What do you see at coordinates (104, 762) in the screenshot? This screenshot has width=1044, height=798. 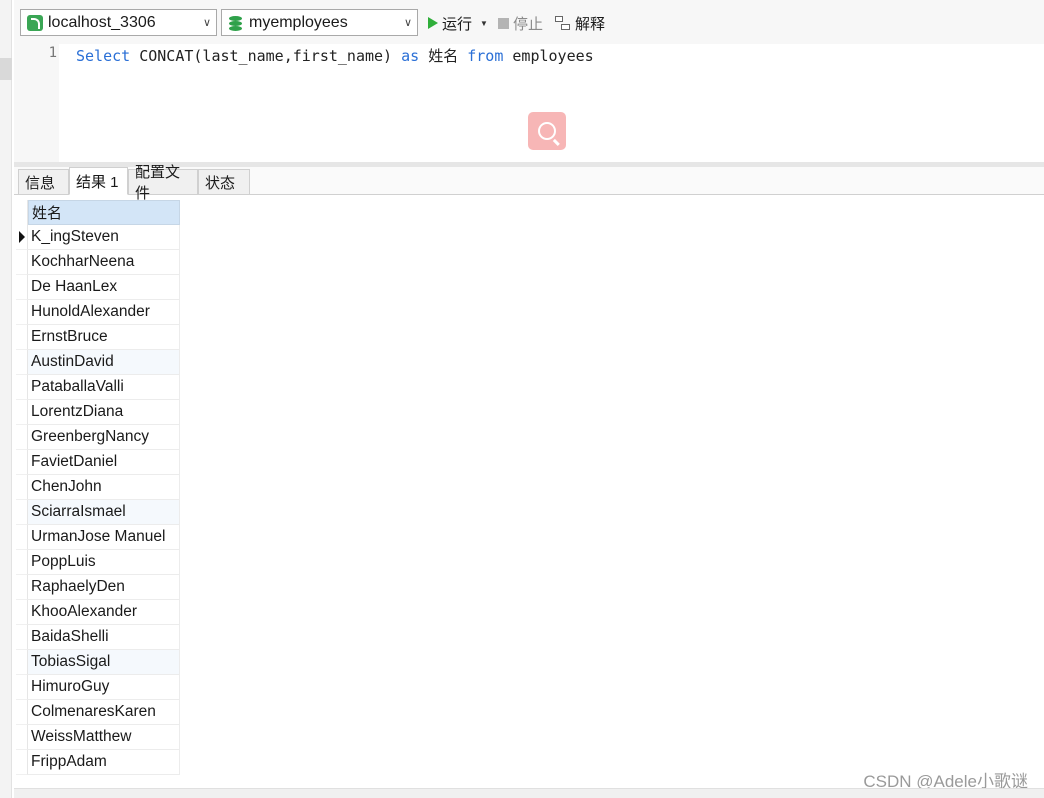 I see `table-cell: FrippAdam` at bounding box center [104, 762].